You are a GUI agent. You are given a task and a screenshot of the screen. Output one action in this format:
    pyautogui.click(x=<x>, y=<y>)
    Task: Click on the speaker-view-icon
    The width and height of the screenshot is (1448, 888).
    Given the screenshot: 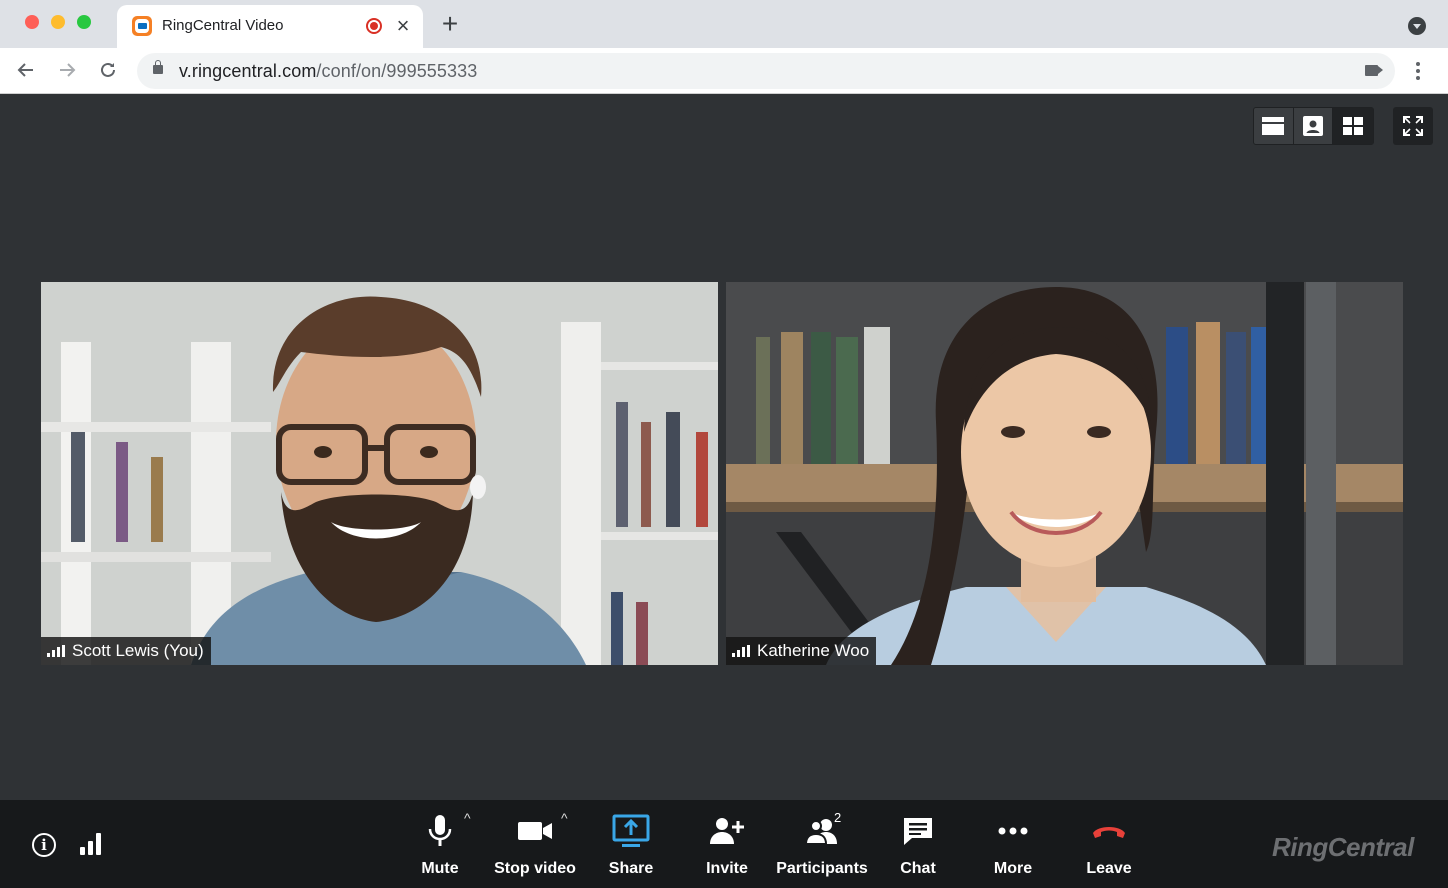 What is the action you would take?
    pyautogui.click(x=1314, y=126)
    